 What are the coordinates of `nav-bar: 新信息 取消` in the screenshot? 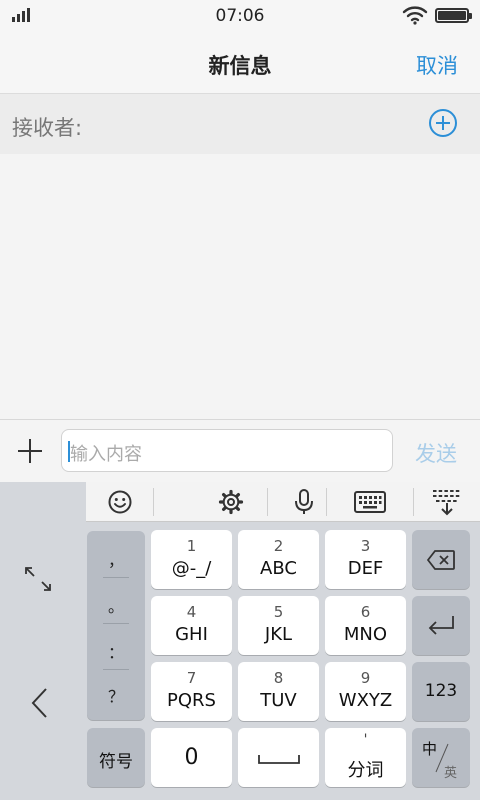 It's located at (240, 63).